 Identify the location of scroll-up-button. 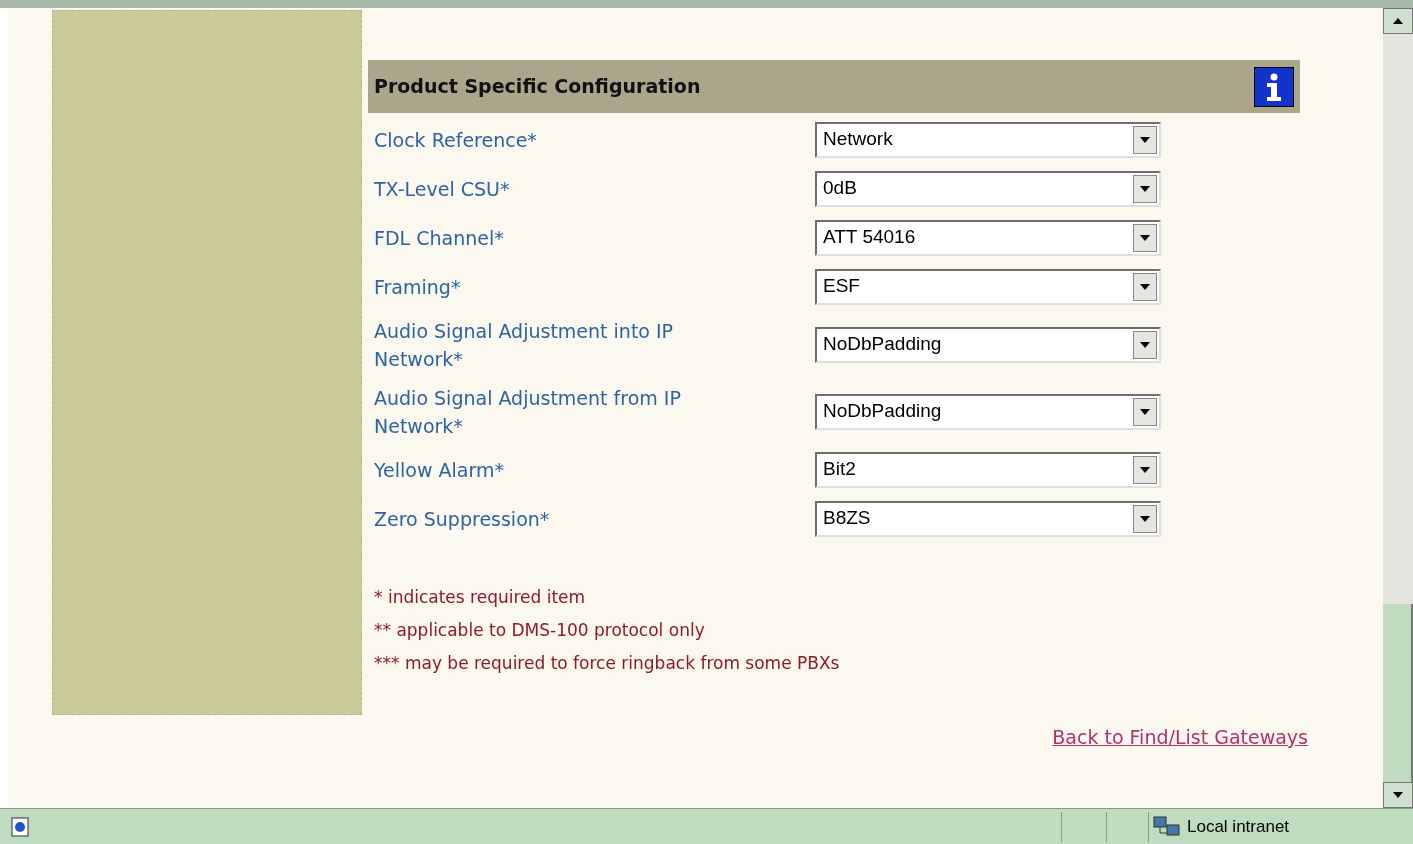
(1398, 21).